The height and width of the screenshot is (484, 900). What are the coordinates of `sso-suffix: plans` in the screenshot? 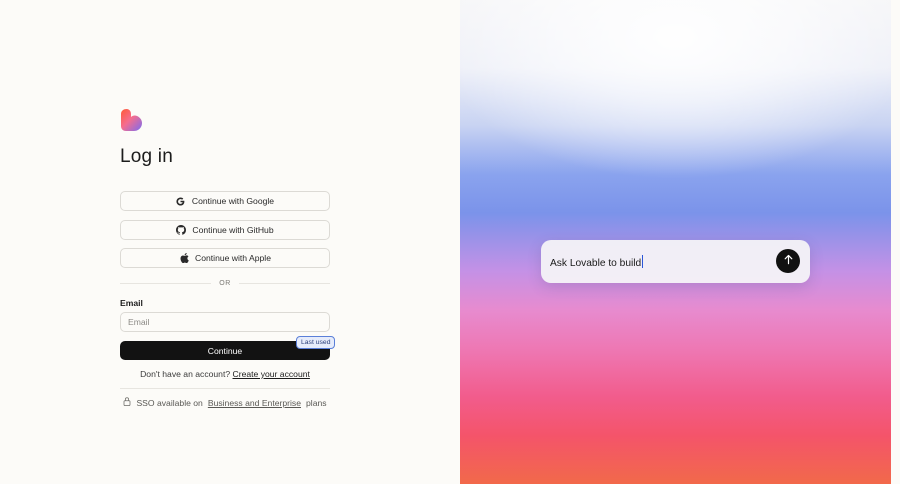 It's located at (316, 402).